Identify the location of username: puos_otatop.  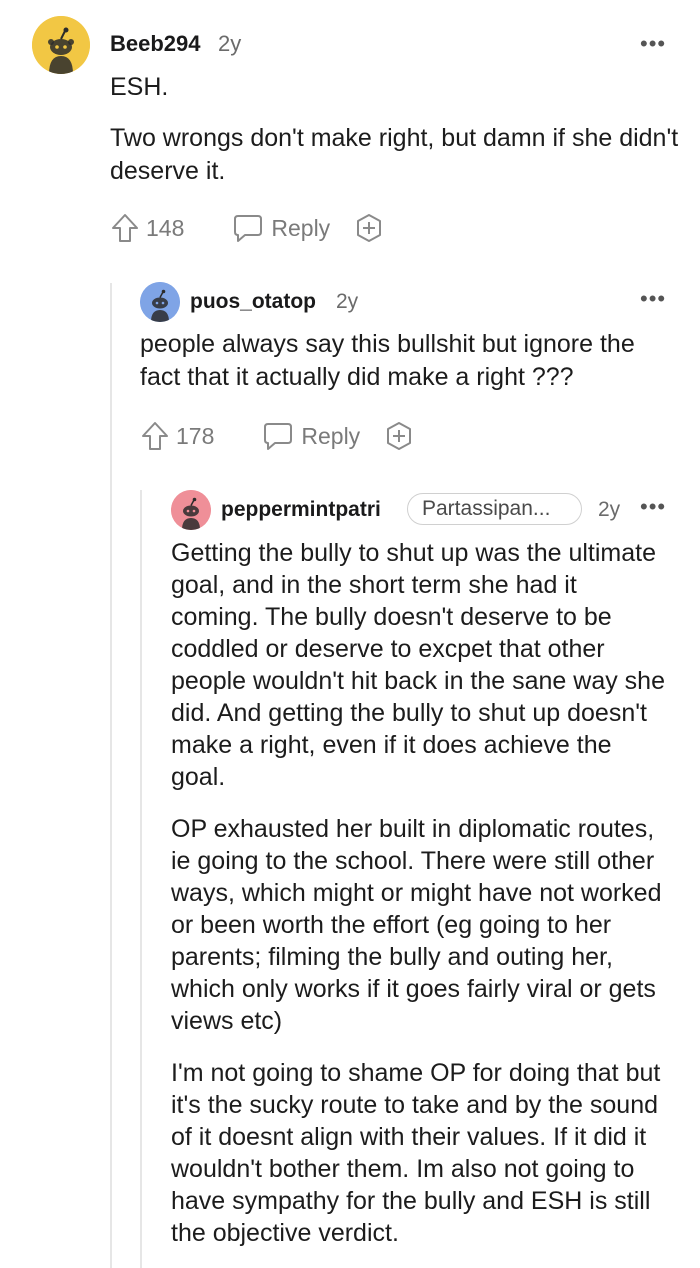
(253, 302).